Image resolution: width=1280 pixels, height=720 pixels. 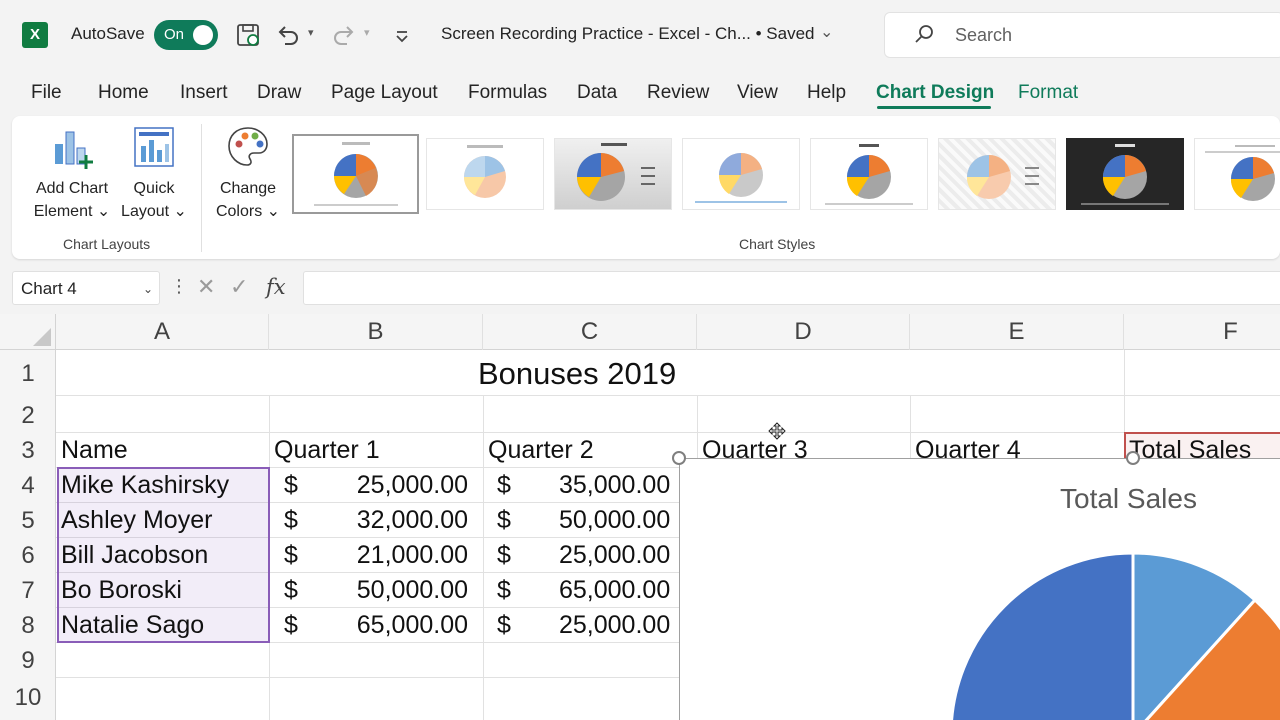 I want to click on redo-dropdown-icon: ▾, so click(x=367, y=32).